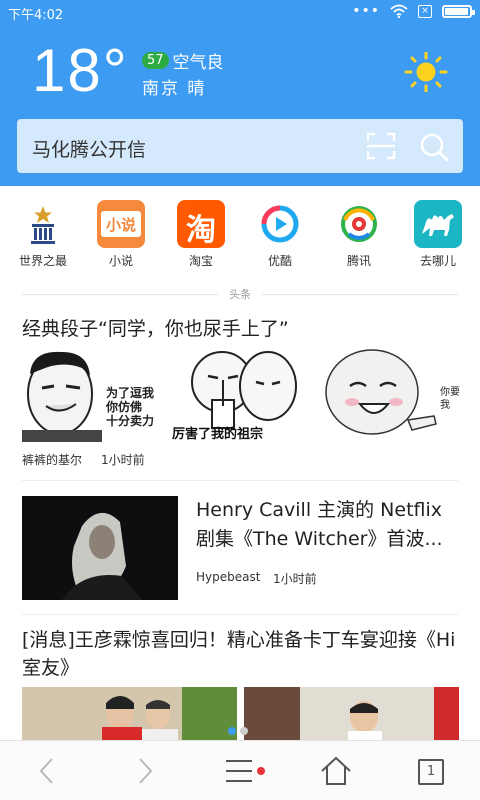  What do you see at coordinates (242, 654) in the screenshot?
I see `article-title: [消息]王彦霖惊喜回归！精心准备卡丁车宴迎接《Hi室友》` at bounding box center [242, 654].